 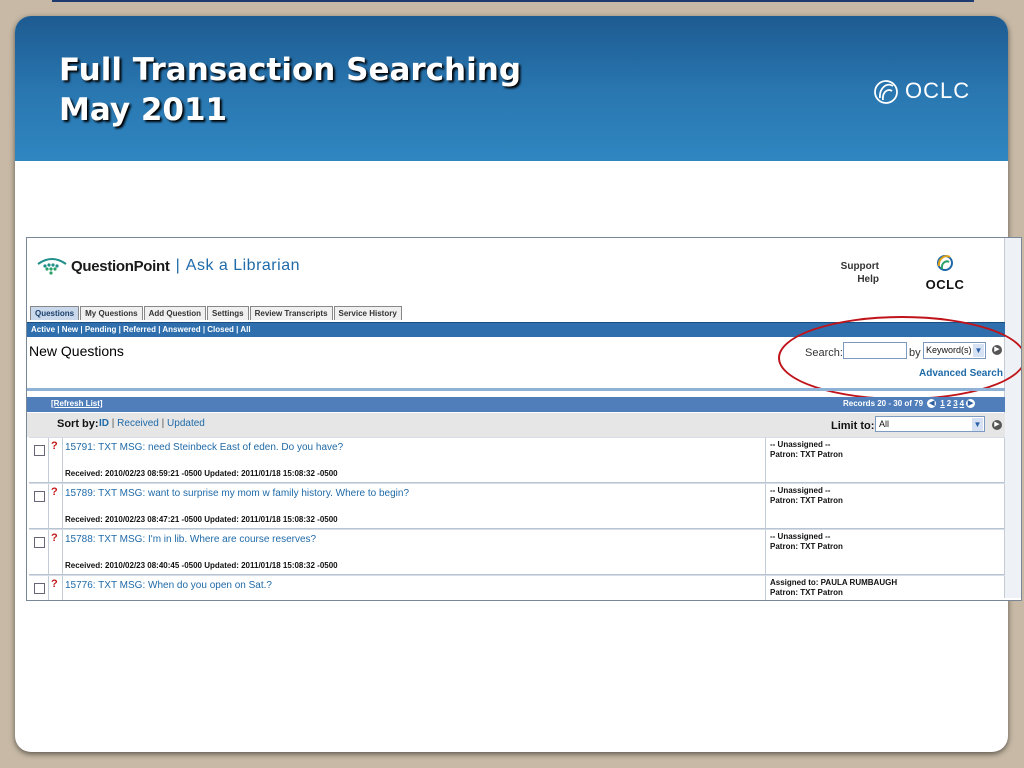 I want to click on refresh-list-link: [Refresh List], so click(x=77, y=403).